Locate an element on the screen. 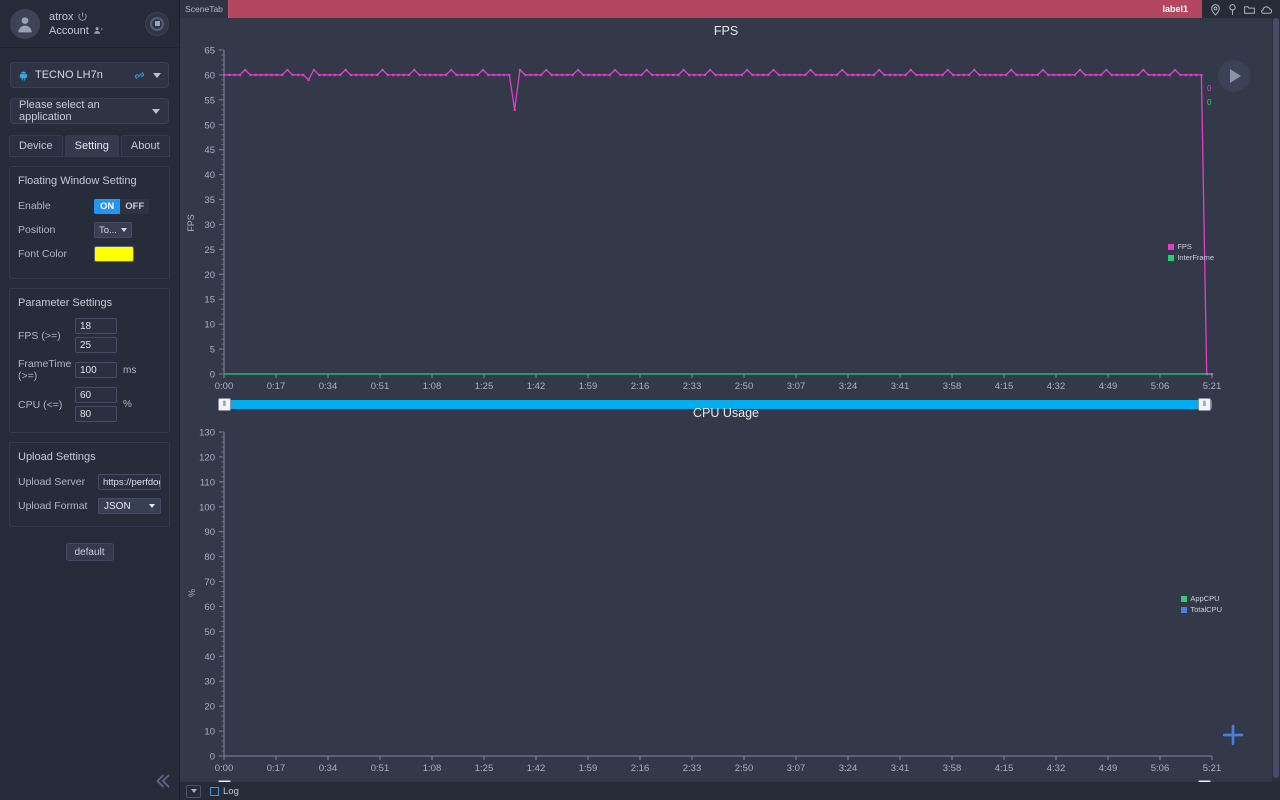  default-button: default is located at coordinates (89, 552).